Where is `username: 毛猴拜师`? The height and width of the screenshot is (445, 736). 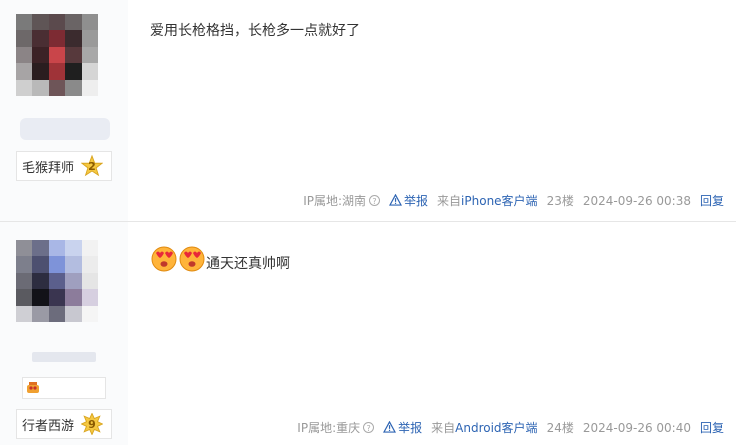 username: 毛猴拜师 is located at coordinates (48, 166).